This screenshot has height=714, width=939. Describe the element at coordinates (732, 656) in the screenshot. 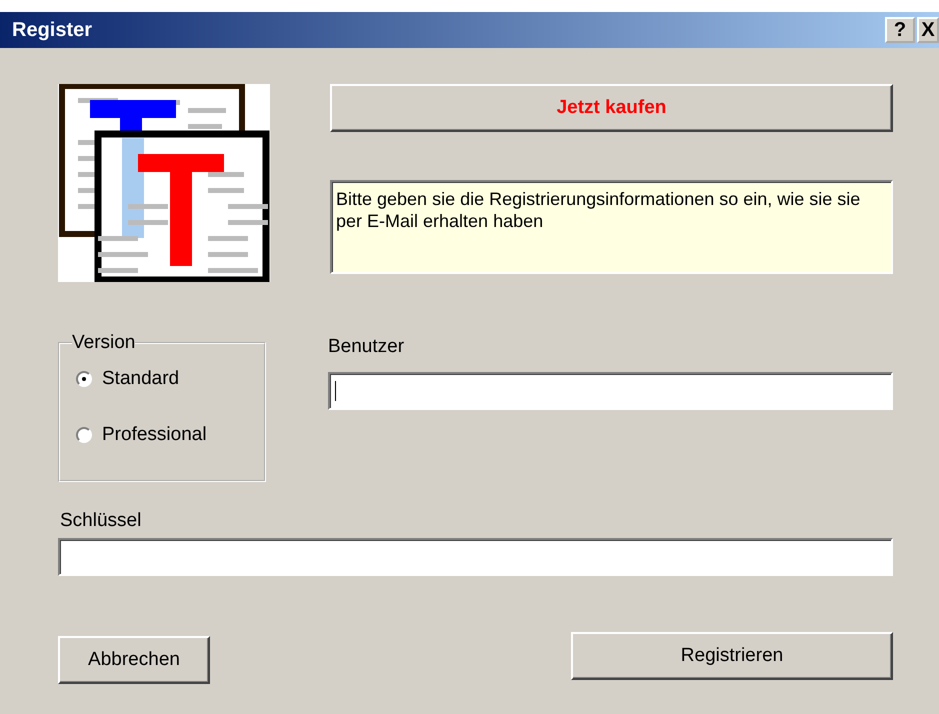

I see `register-button: Registrieren` at that location.